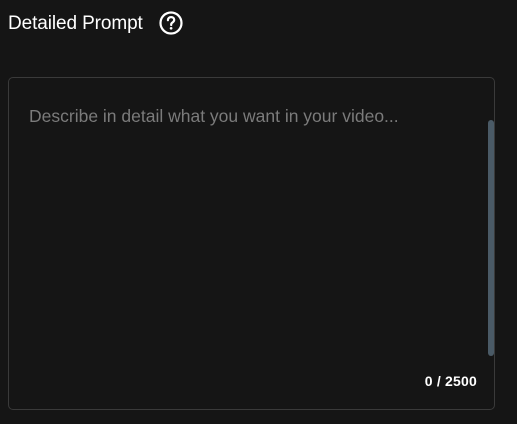 This screenshot has width=517, height=424. Describe the element at coordinates (491, 238) in the screenshot. I see `scrollbar-thumb` at that location.